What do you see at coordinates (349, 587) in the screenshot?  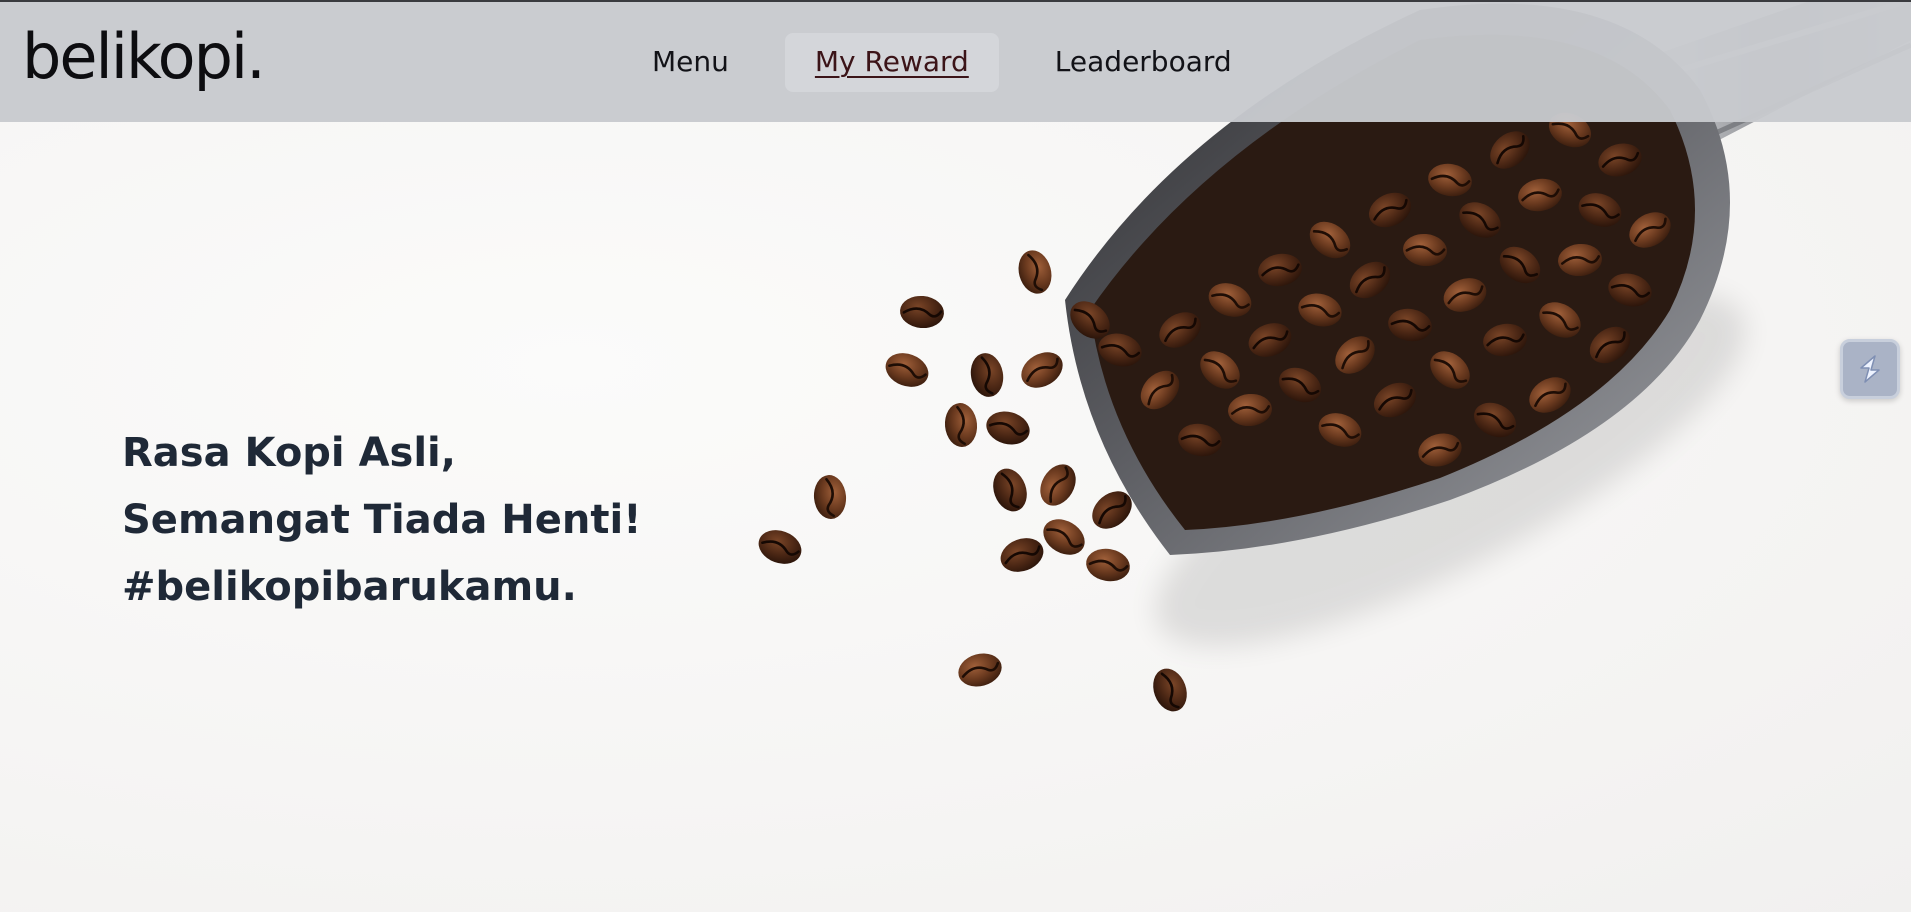 I see `headline-hashtag: #belikopibarukamu.` at bounding box center [349, 587].